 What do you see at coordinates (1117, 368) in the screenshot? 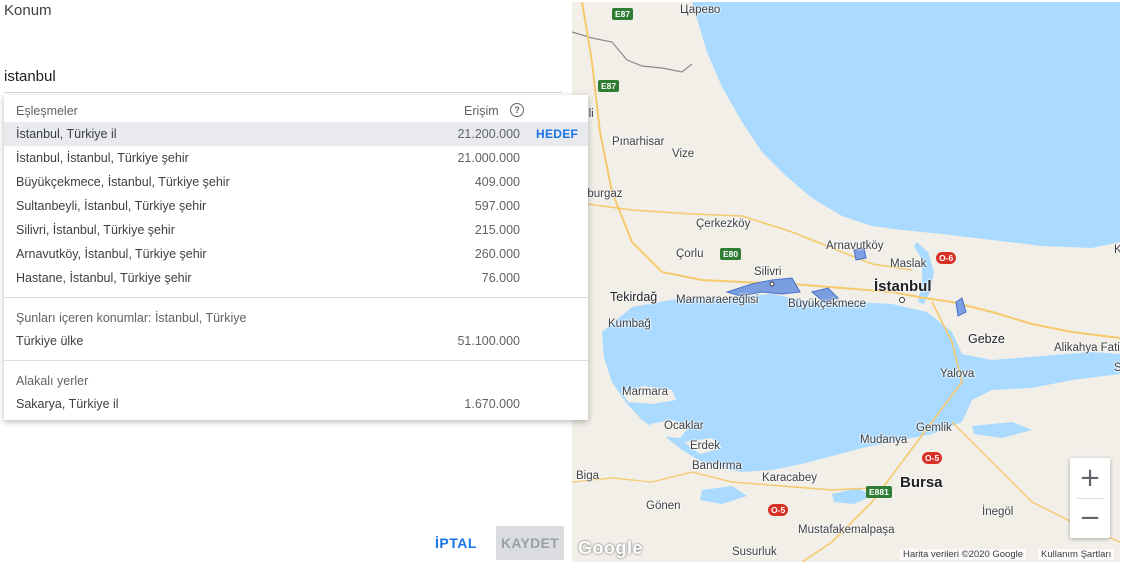
I see `map-place-label: Se` at bounding box center [1117, 368].